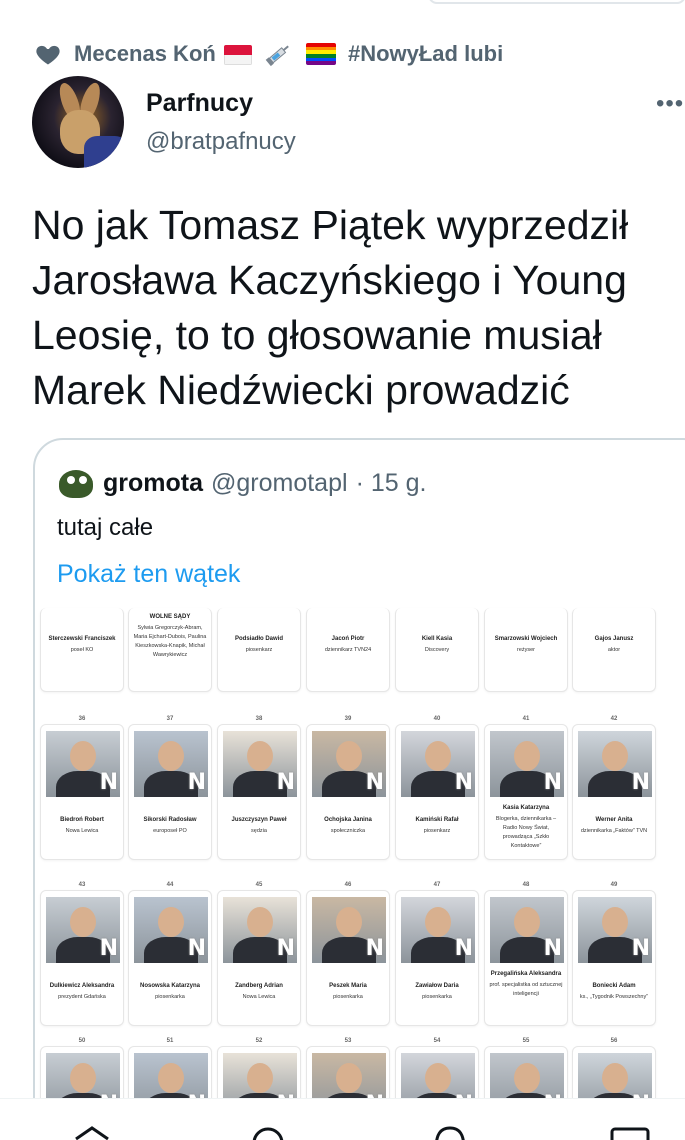  Describe the element at coordinates (82, 639) in the screenshot. I see `card-name: Sterczewski Franciszek` at that location.